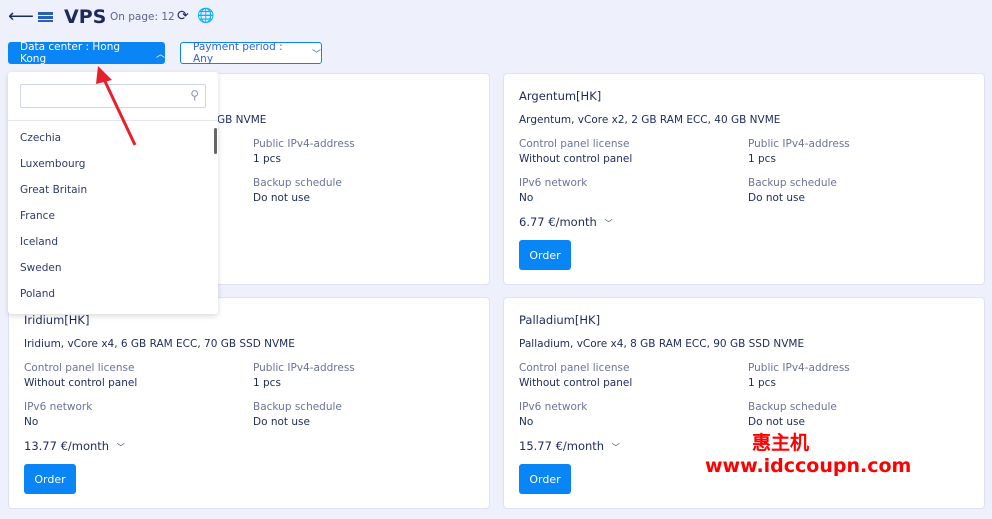 The height and width of the screenshot is (519, 992). What do you see at coordinates (57, 320) in the screenshot?
I see `plan-title: Iridium[HK]` at bounding box center [57, 320].